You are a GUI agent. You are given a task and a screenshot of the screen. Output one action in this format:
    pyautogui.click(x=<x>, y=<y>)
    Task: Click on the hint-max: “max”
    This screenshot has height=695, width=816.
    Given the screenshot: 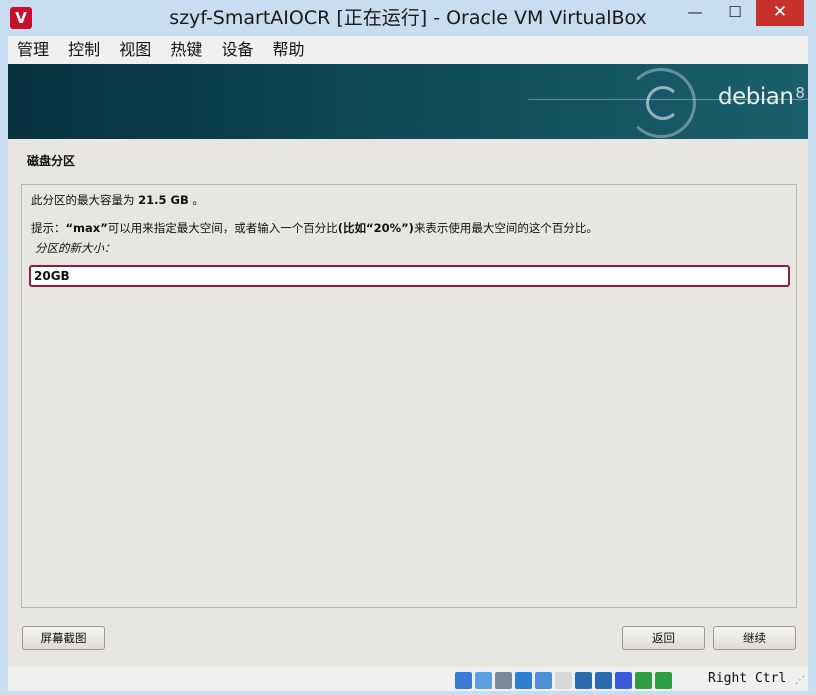 What is the action you would take?
    pyautogui.click(x=86, y=228)
    